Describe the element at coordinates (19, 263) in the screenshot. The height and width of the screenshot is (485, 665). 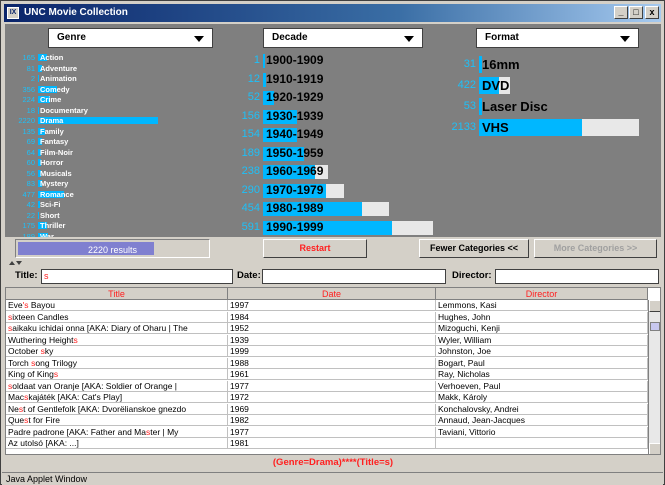
I see `splitter-down-icon` at that location.